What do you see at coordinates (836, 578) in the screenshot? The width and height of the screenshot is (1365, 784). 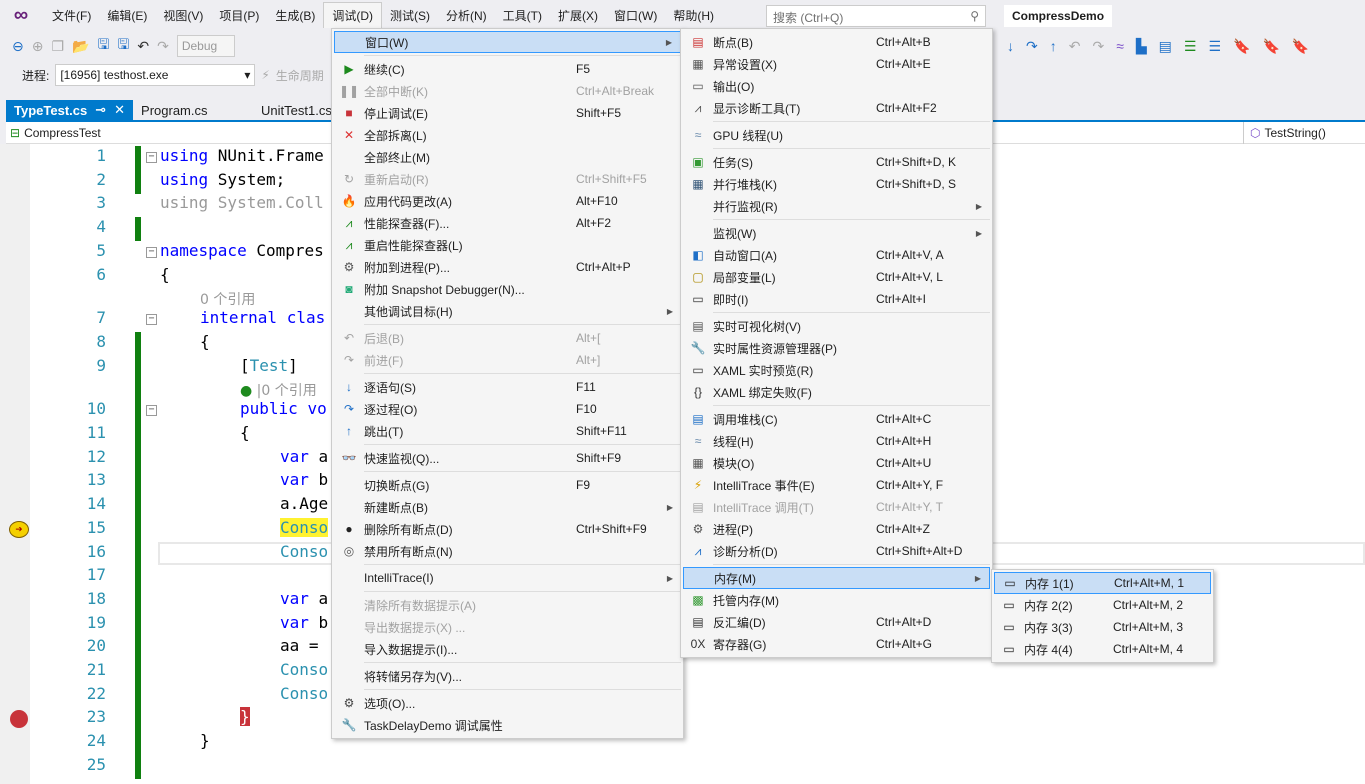 I see `window-menu-item: 内存(M) ▶` at bounding box center [836, 578].